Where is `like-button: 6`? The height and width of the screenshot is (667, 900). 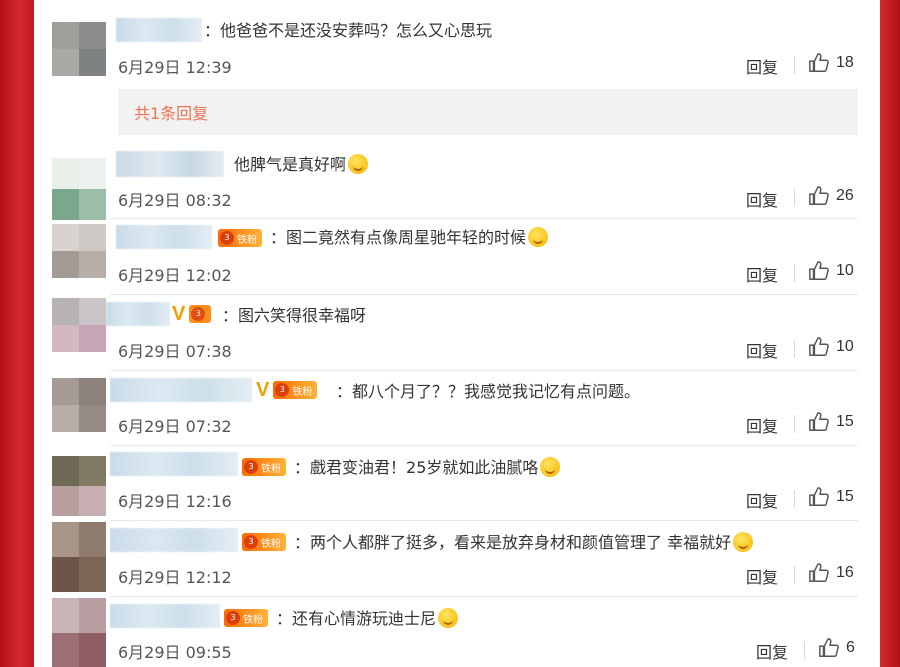
like-button: 6 is located at coordinates (836, 648).